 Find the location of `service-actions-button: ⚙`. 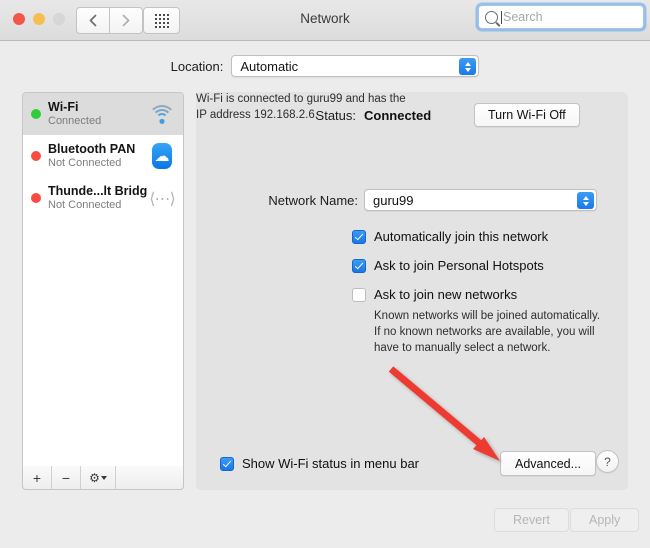

service-actions-button: ⚙ is located at coordinates (98, 477).